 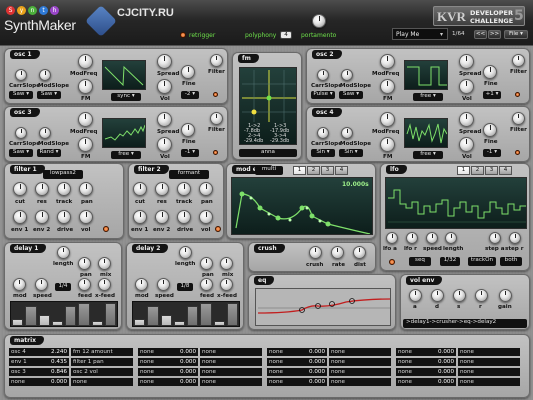 What do you see at coordinates (456, 203) in the screenshot?
I see `lfo-screen` at bounding box center [456, 203].